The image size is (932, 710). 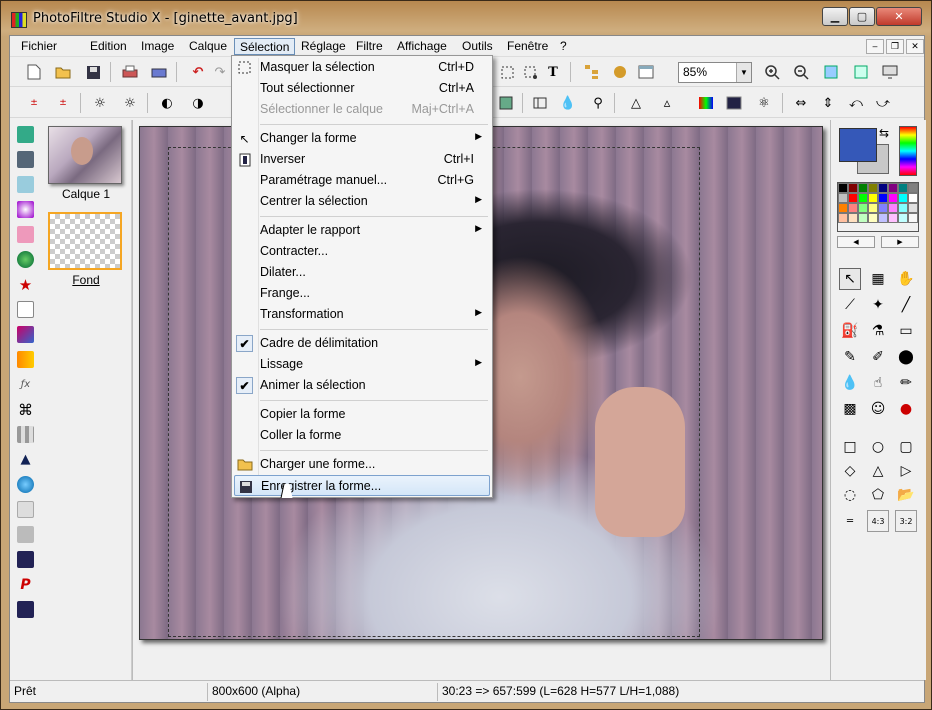 What do you see at coordinates (878, 279) in the screenshot?
I see `layer-manager-icon: ▦` at bounding box center [878, 279].